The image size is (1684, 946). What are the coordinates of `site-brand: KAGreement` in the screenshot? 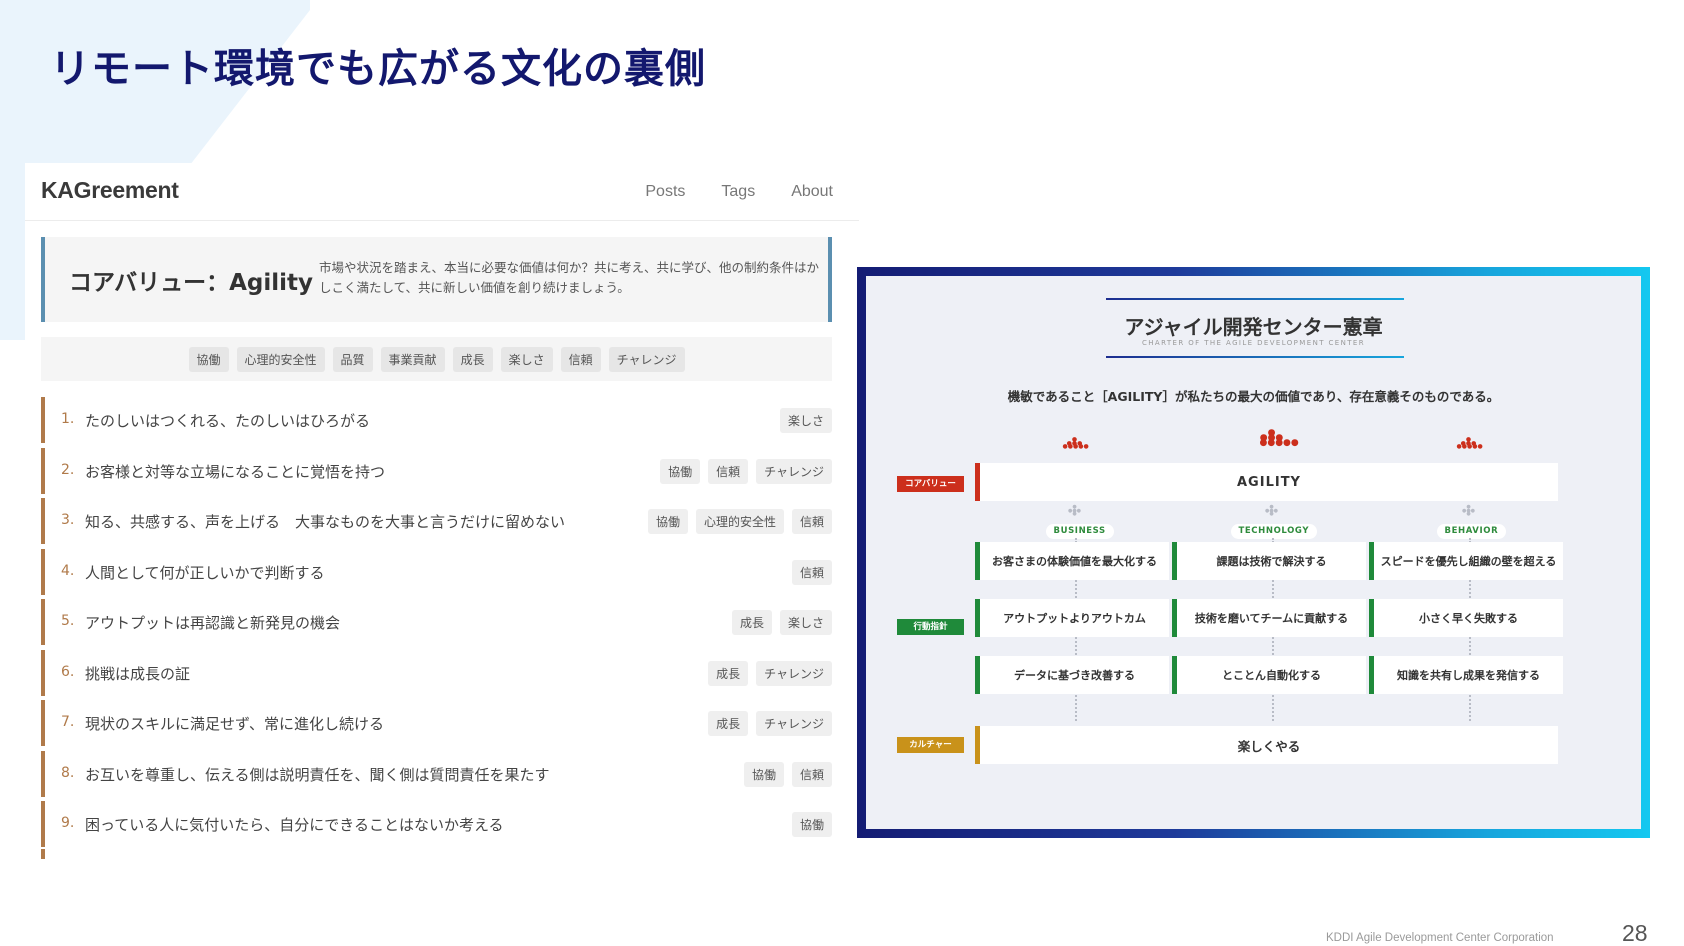 It's located at (110, 190).